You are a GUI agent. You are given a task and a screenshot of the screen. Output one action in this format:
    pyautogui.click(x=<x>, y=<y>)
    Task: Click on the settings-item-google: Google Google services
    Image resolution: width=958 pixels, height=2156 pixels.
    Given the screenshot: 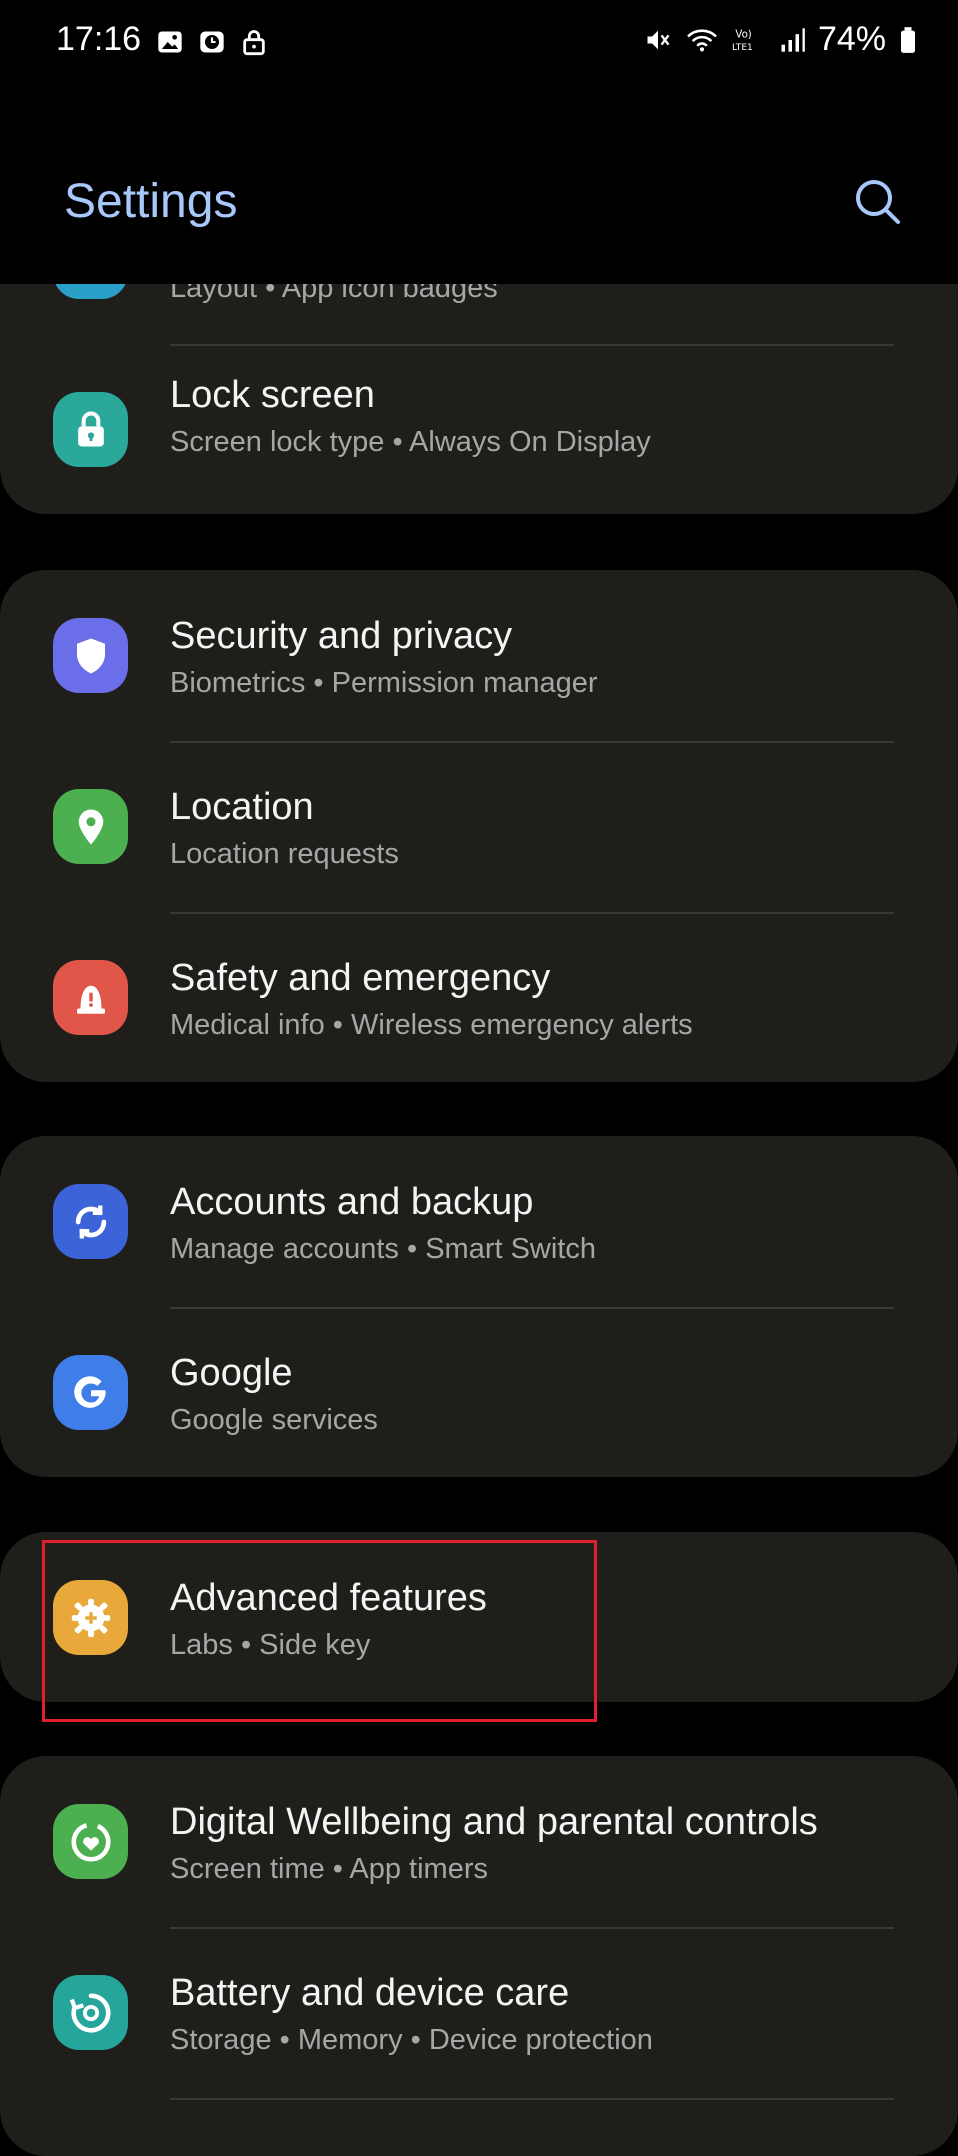 What is the action you would take?
    pyautogui.click(x=479, y=1392)
    